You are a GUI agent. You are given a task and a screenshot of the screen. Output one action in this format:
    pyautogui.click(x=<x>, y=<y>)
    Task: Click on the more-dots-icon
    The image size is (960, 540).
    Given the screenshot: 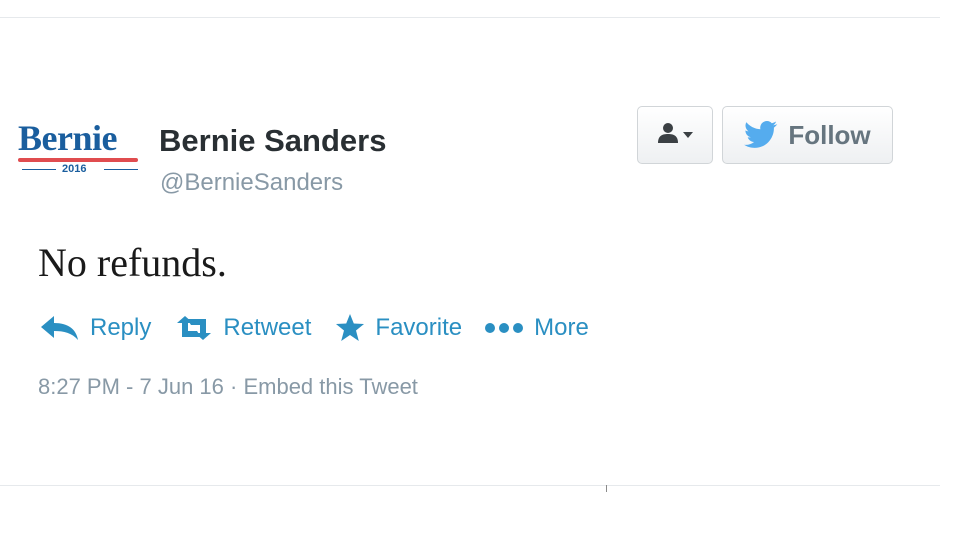 What is the action you would take?
    pyautogui.click(x=504, y=328)
    